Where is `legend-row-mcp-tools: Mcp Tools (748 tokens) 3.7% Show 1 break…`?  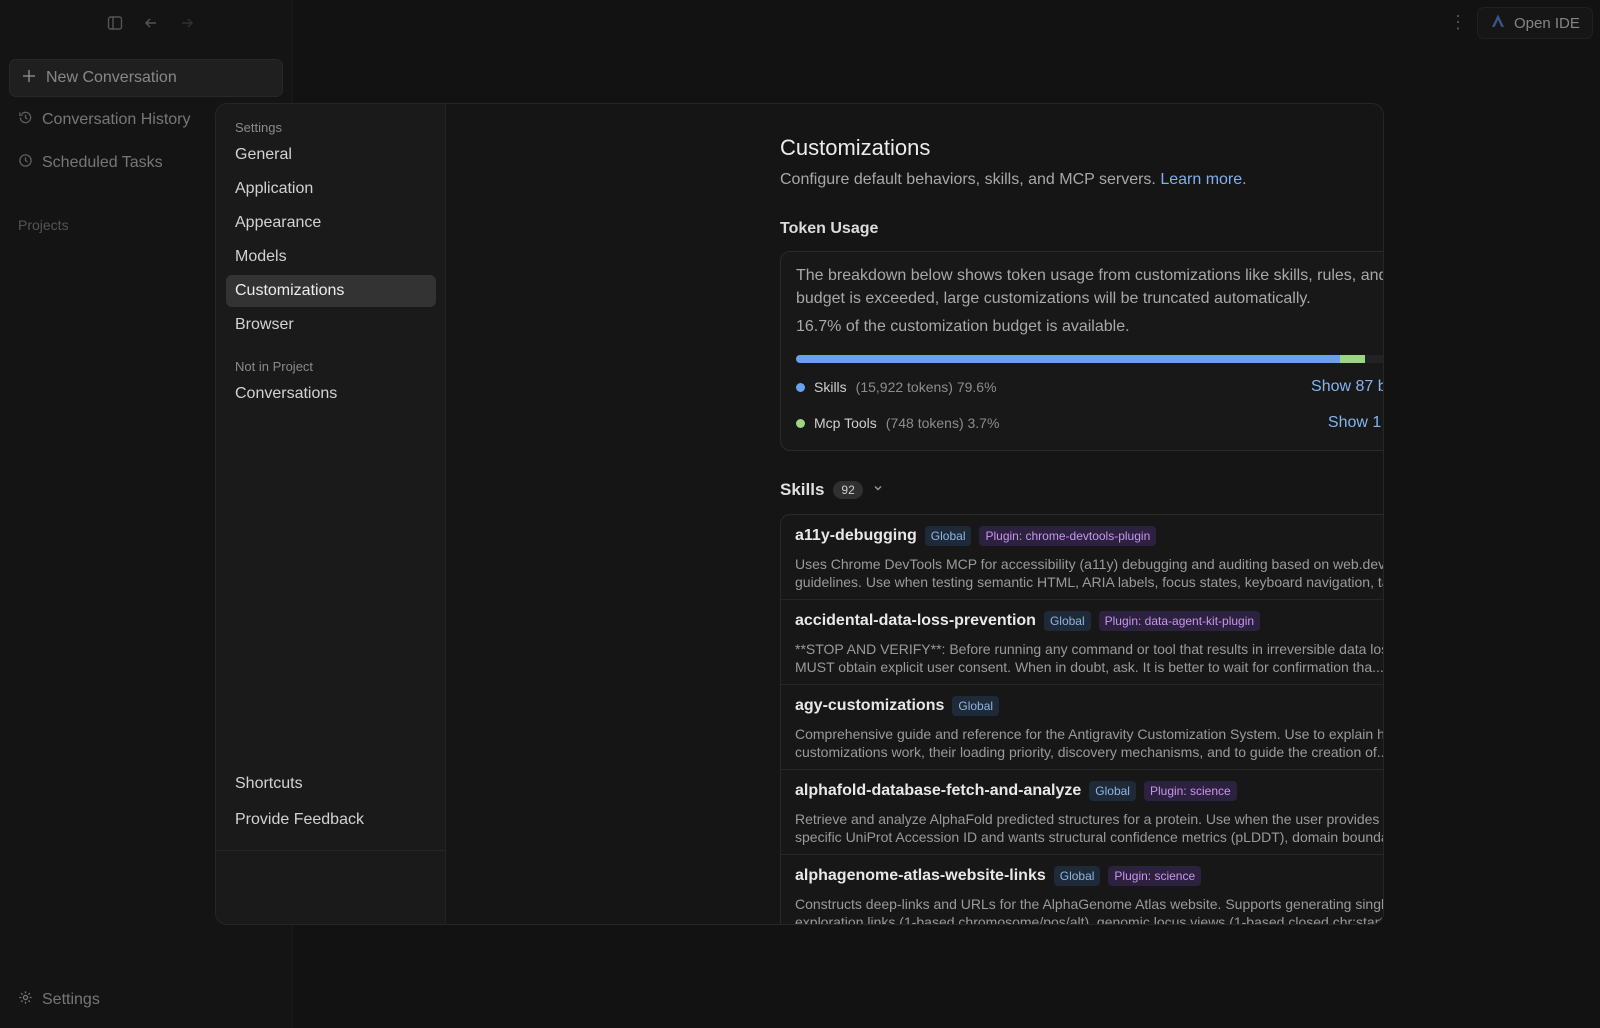 legend-row-mcp-tools: Mcp Tools (748 tokens) 3.7% Show 1 break… is located at coordinates (1089, 423).